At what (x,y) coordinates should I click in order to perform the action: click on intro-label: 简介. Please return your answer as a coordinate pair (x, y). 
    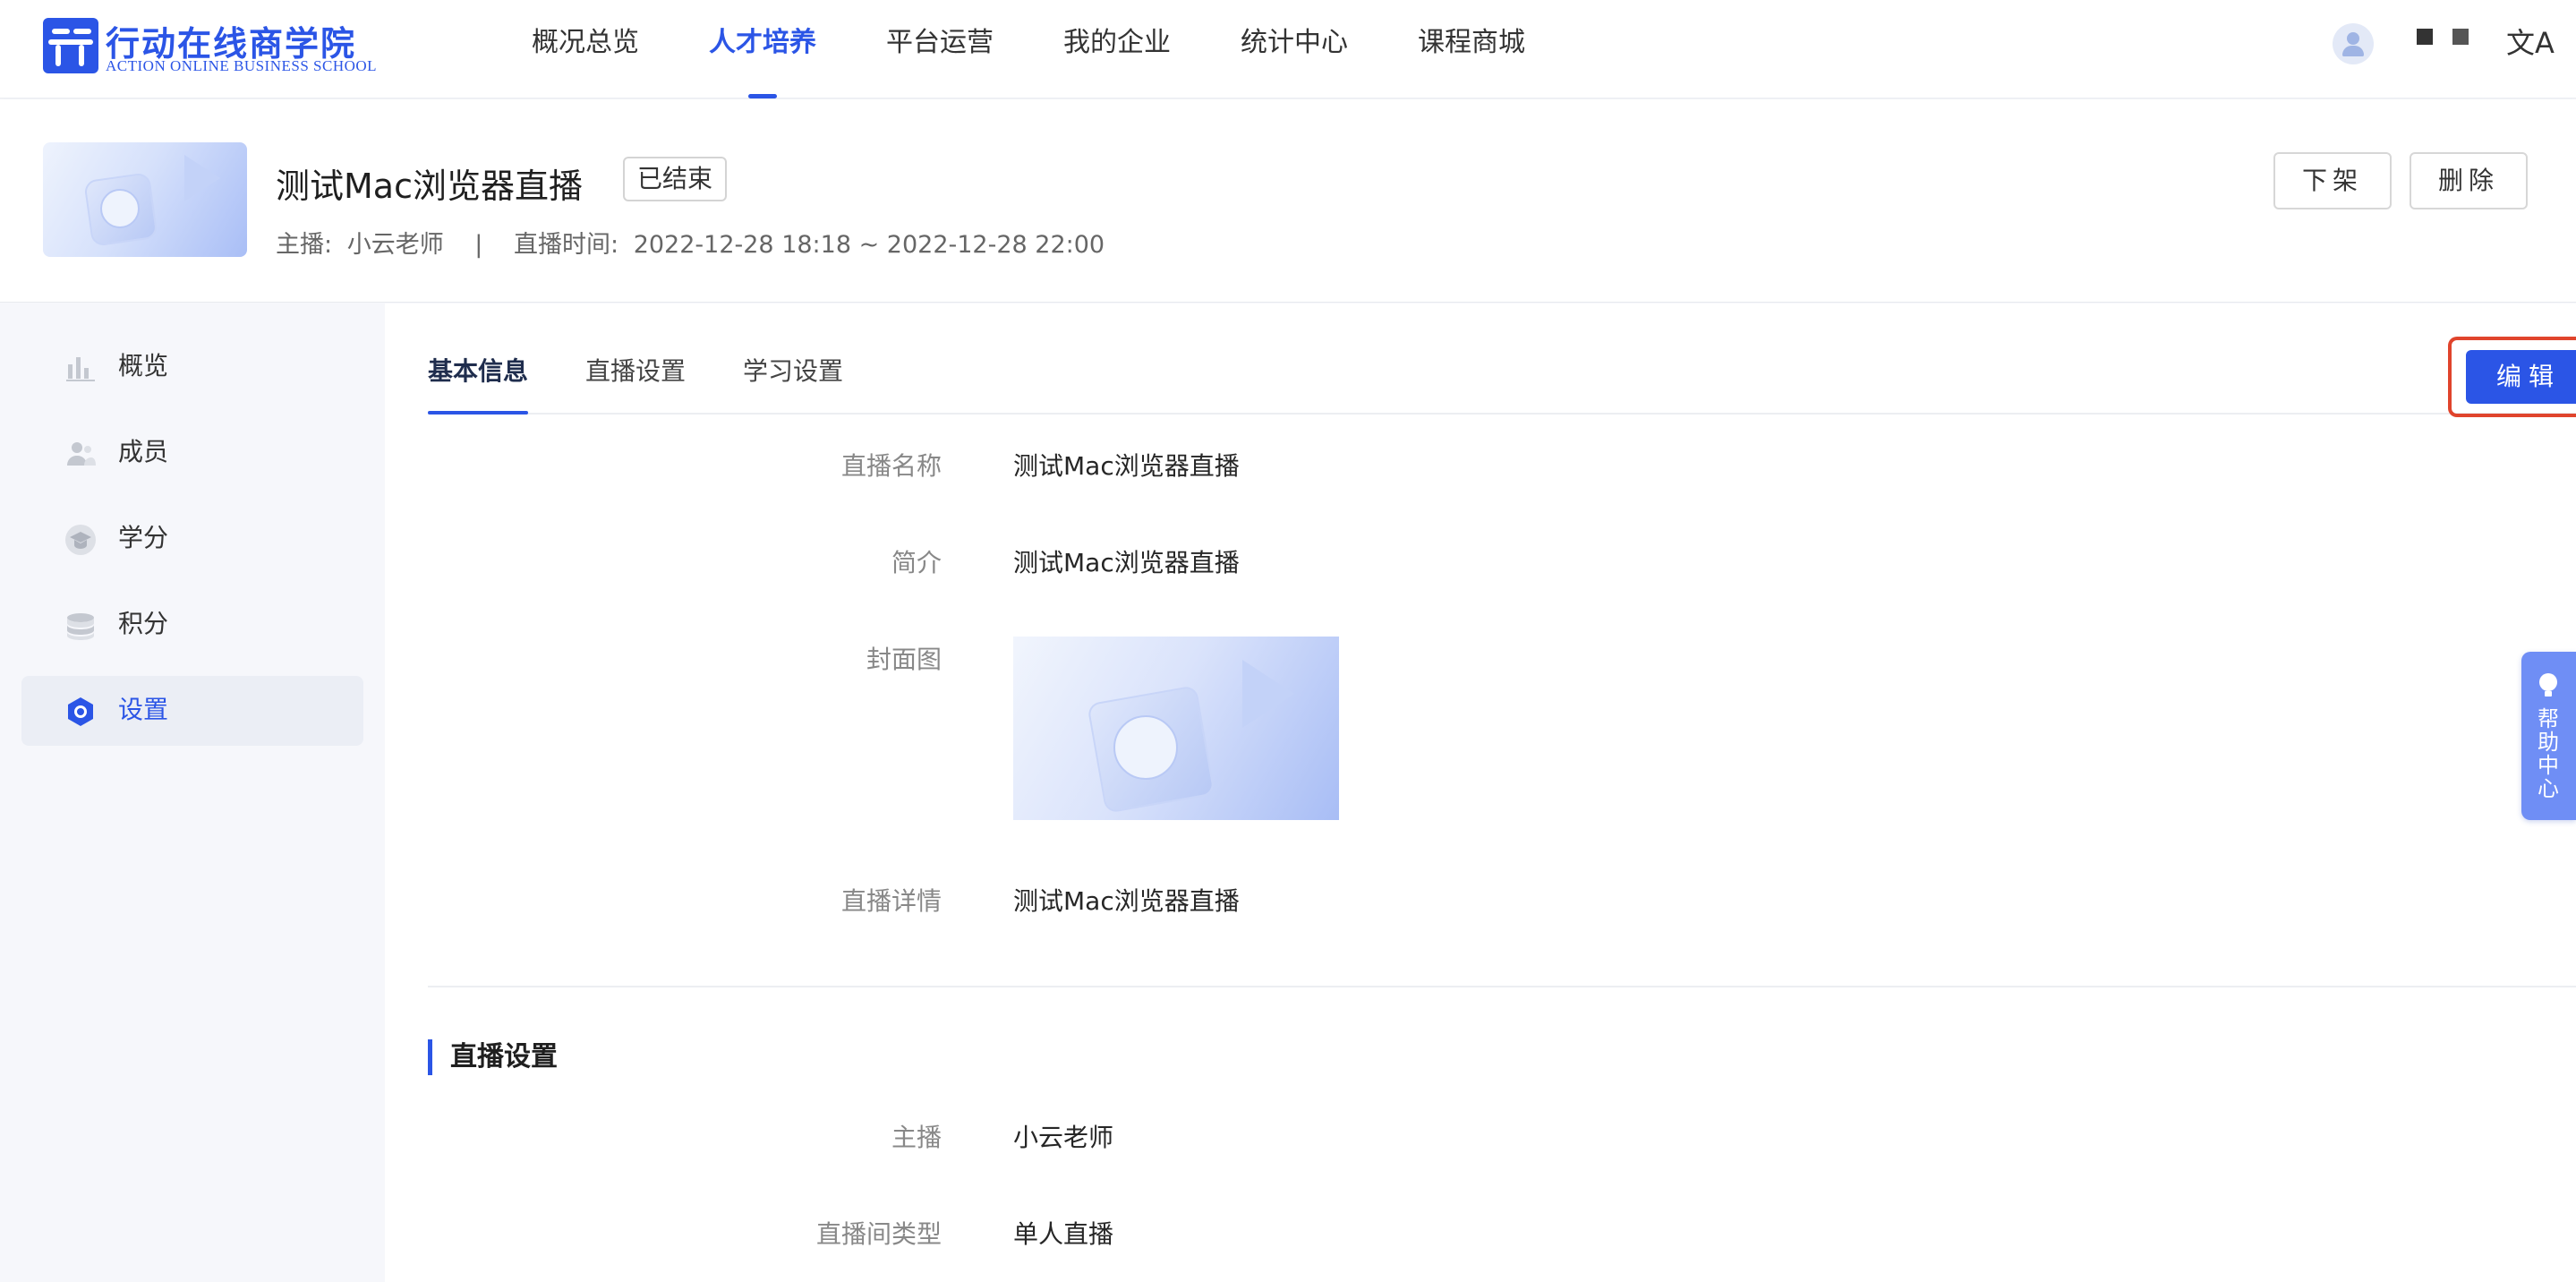
    Looking at the image, I should click on (916, 562).